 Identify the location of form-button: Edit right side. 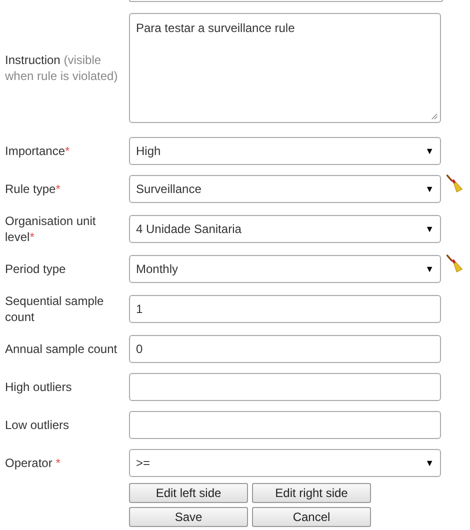
(311, 493).